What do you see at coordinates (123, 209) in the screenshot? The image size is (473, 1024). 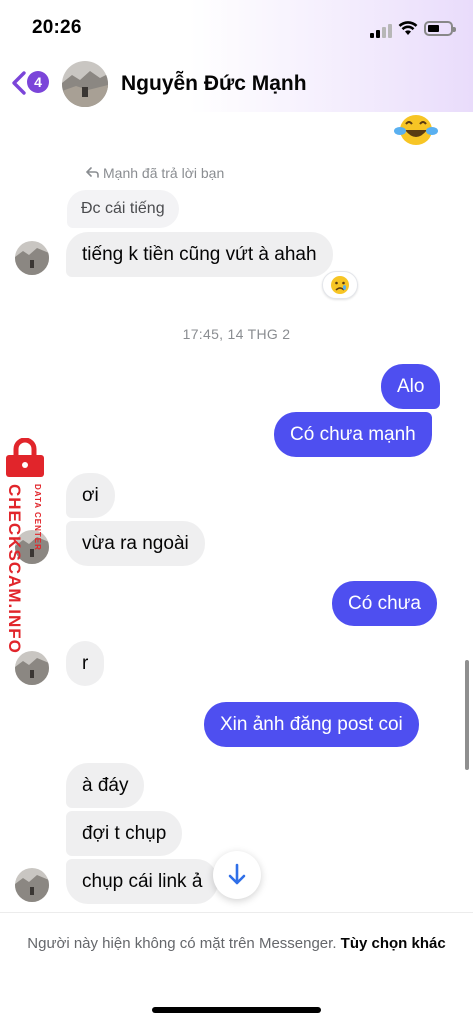 I see `quoted-message-bubble: Đc cái tiếng` at bounding box center [123, 209].